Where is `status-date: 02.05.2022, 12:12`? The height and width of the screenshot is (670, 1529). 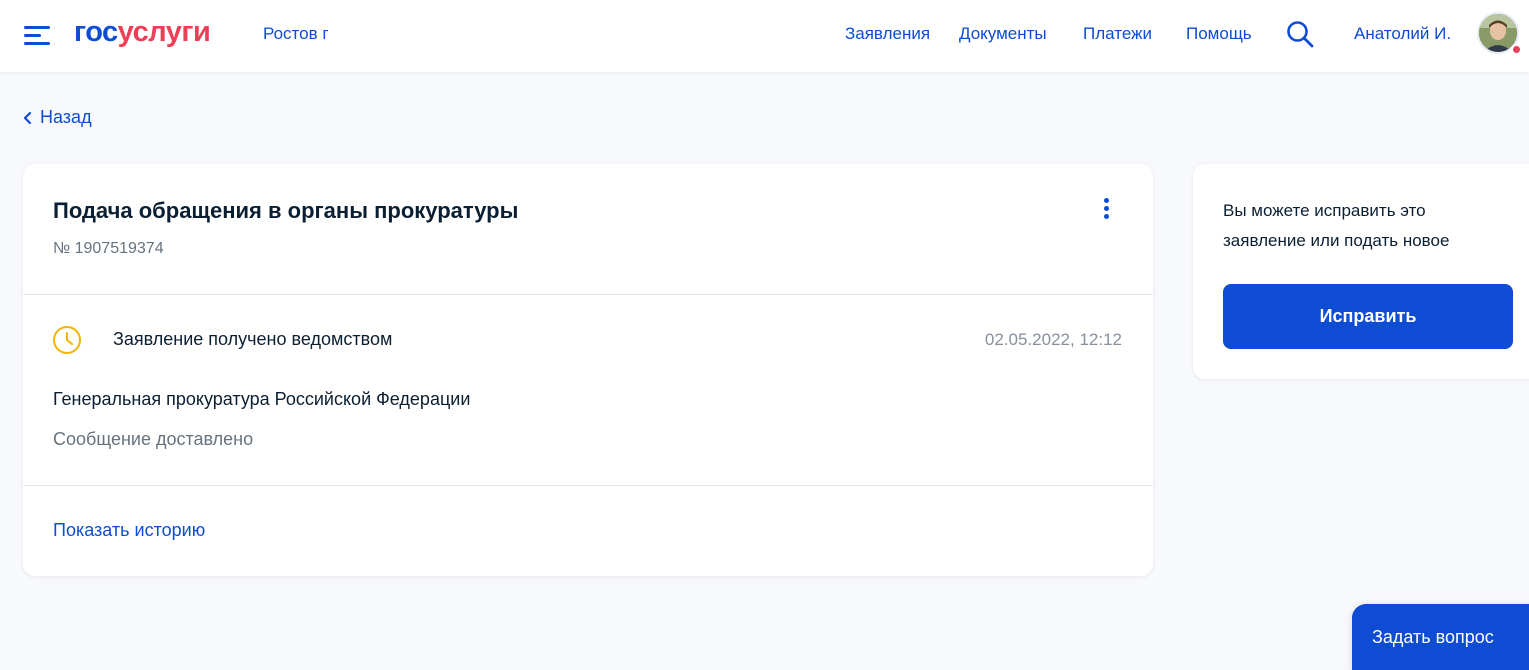 status-date: 02.05.2022, 12:12 is located at coordinates (1053, 339).